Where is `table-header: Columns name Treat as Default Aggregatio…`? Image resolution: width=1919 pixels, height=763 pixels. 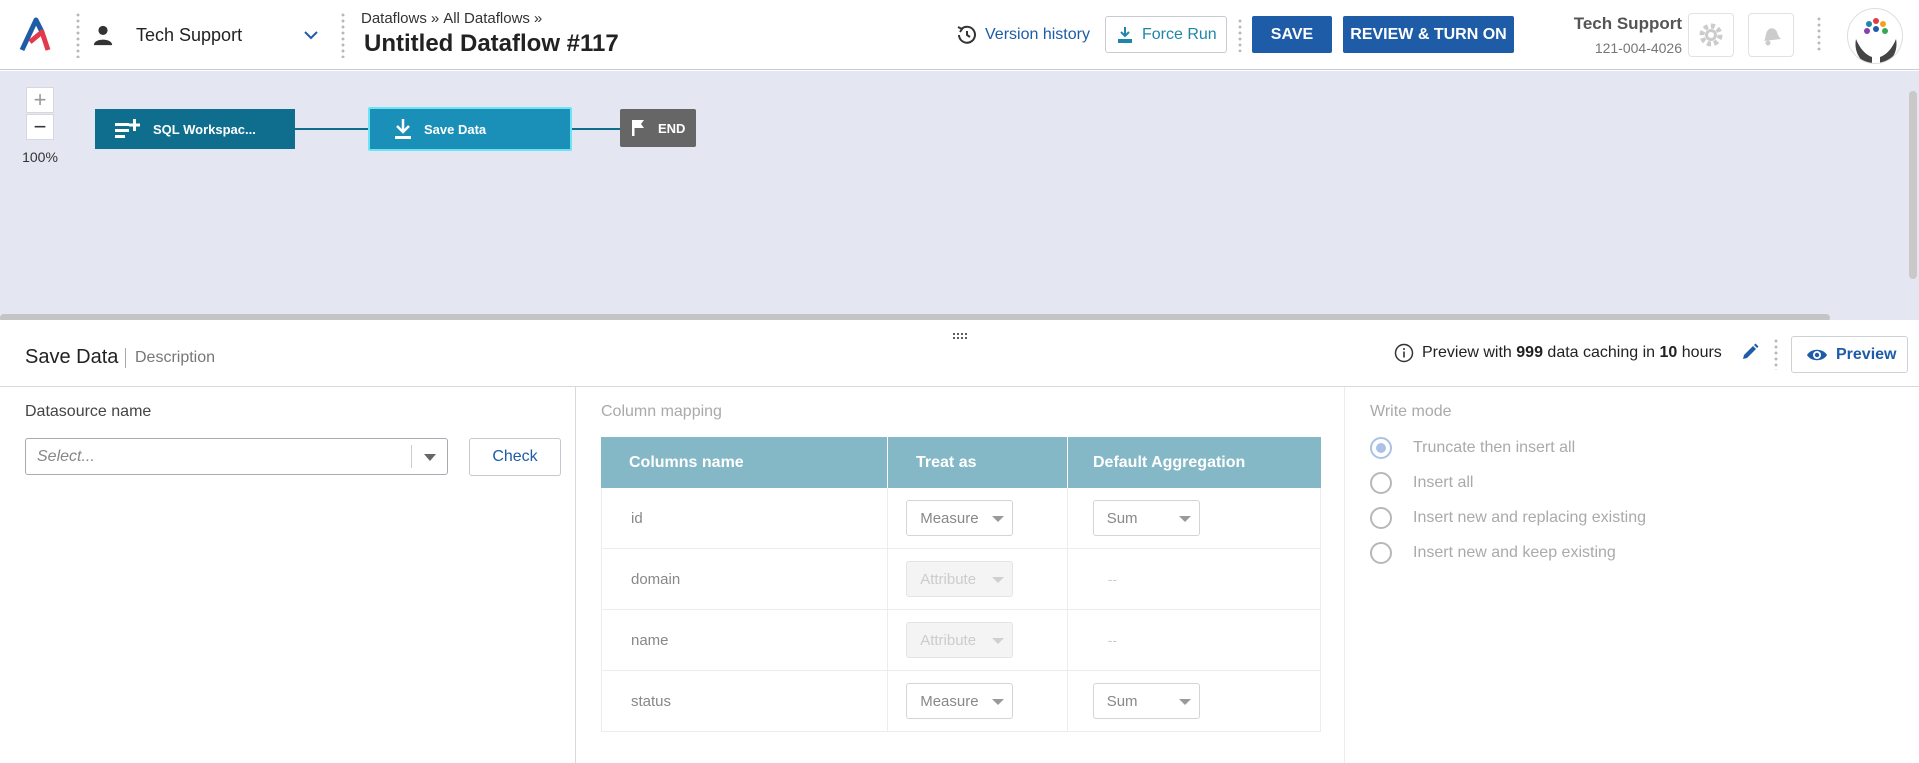
table-header: Columns name Treat as Default Aggregatio… is located at coordinates (961, 462).